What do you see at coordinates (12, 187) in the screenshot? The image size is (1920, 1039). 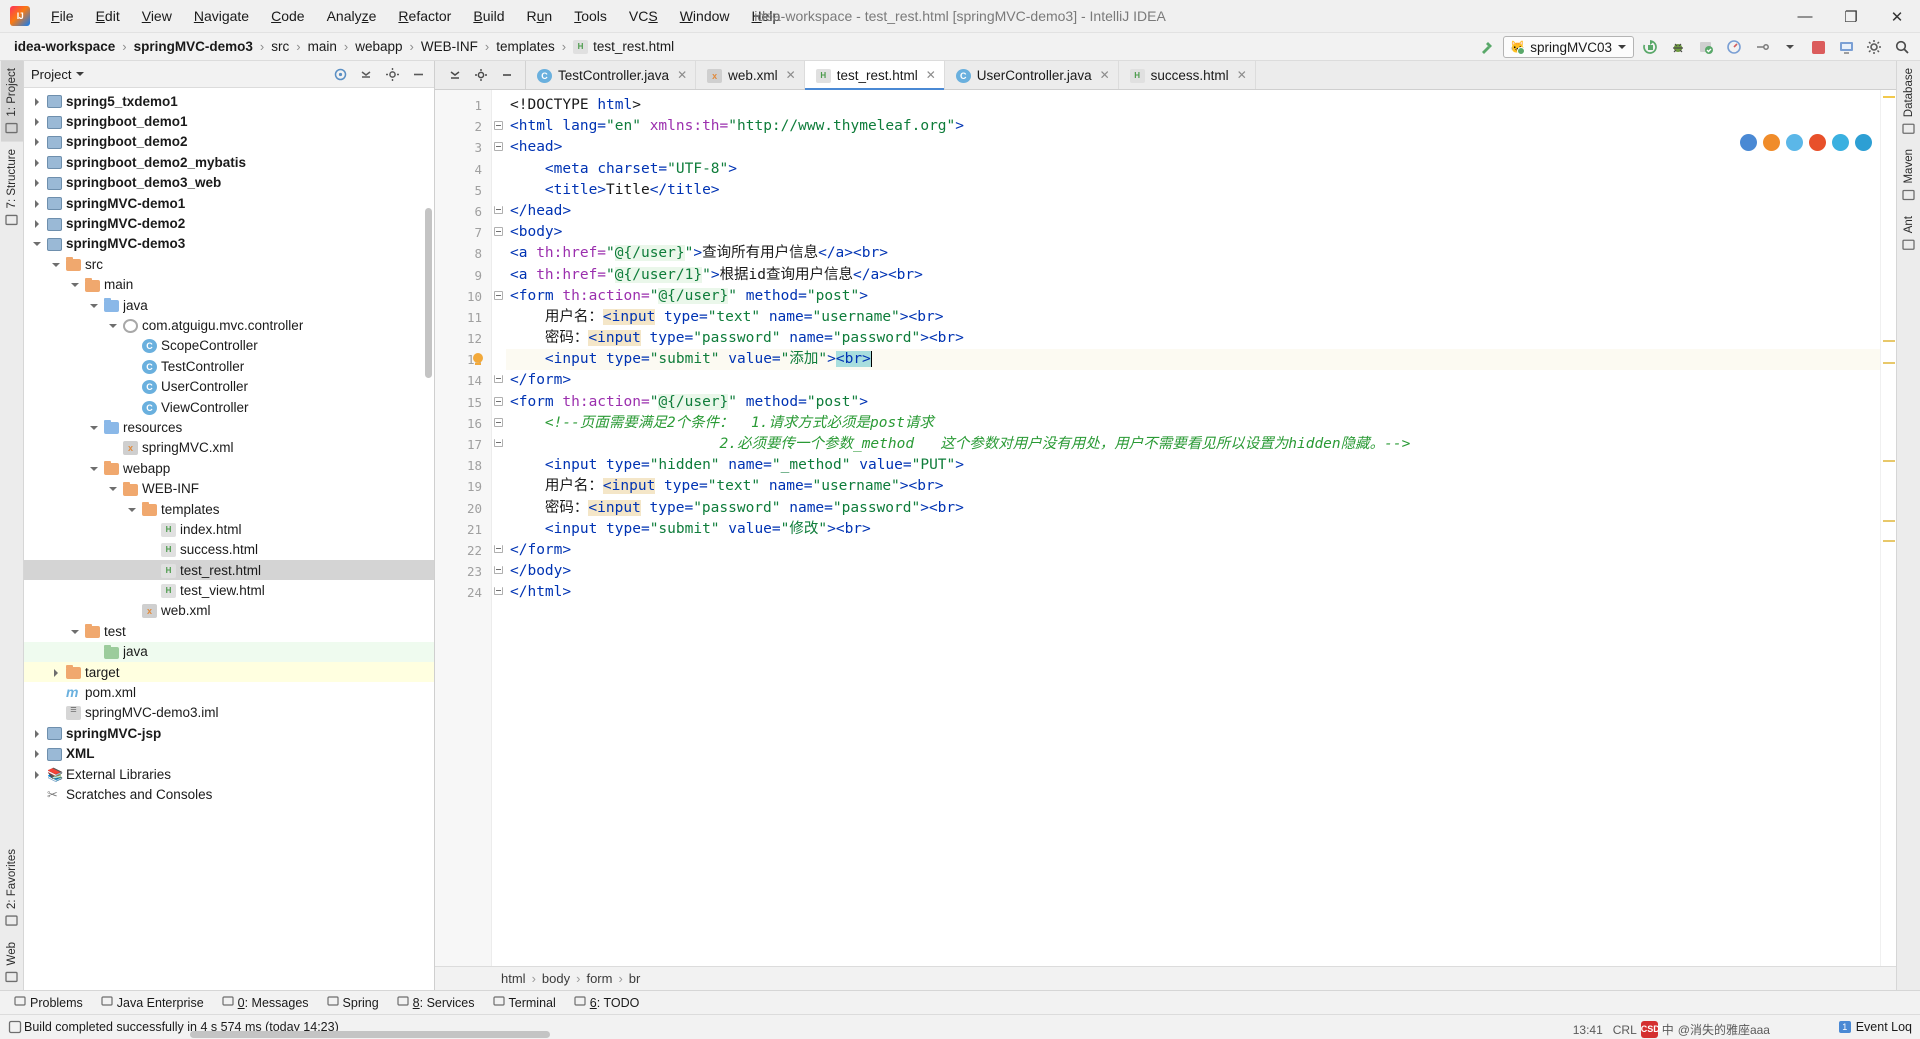 I see `rail-button-7-structure: 7: Structure` at bounding box center [12, 187].